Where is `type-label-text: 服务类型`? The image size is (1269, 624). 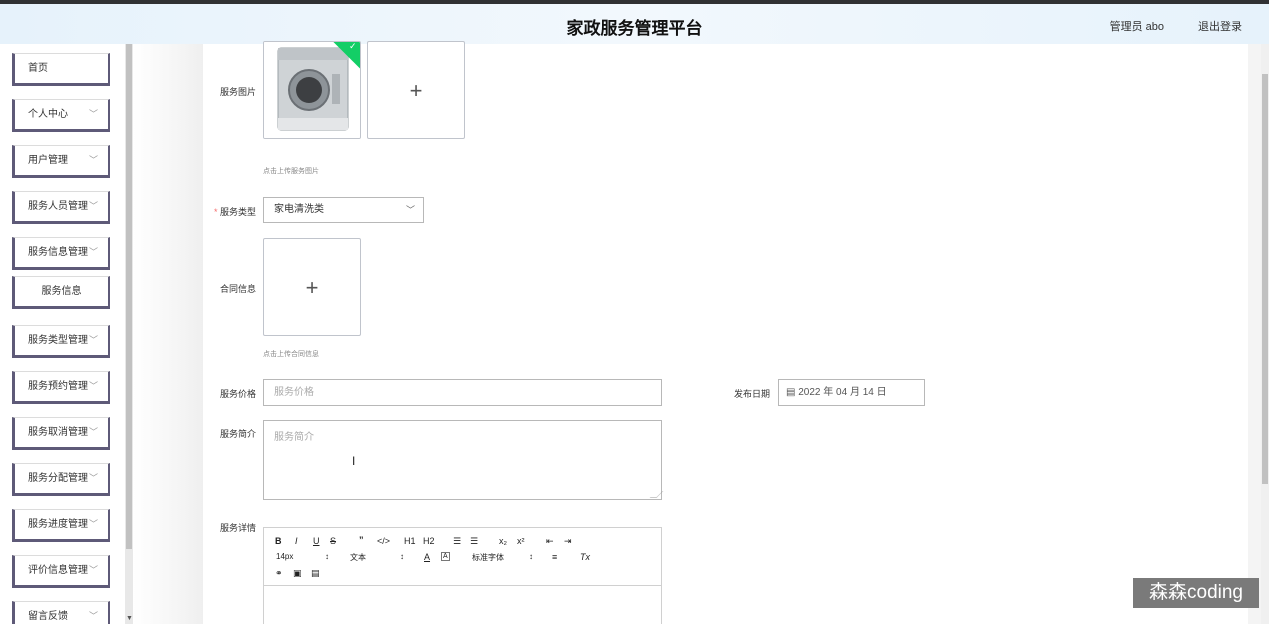 type-label-text: 服务类型 is located at coordinates (237, 212).